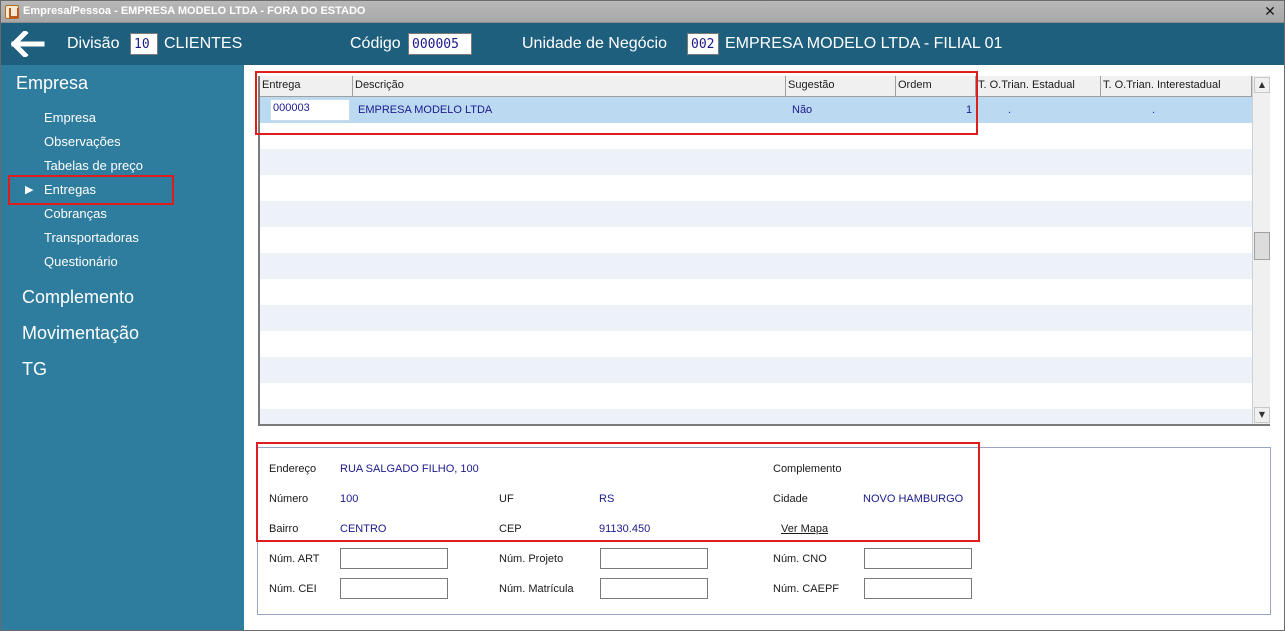 The width and height of the screenshot is (1285, 631). Describe the element at coordinates (81, 261) in the screenshot. I see `sidebar-item-questionario: Questionário` at that location.